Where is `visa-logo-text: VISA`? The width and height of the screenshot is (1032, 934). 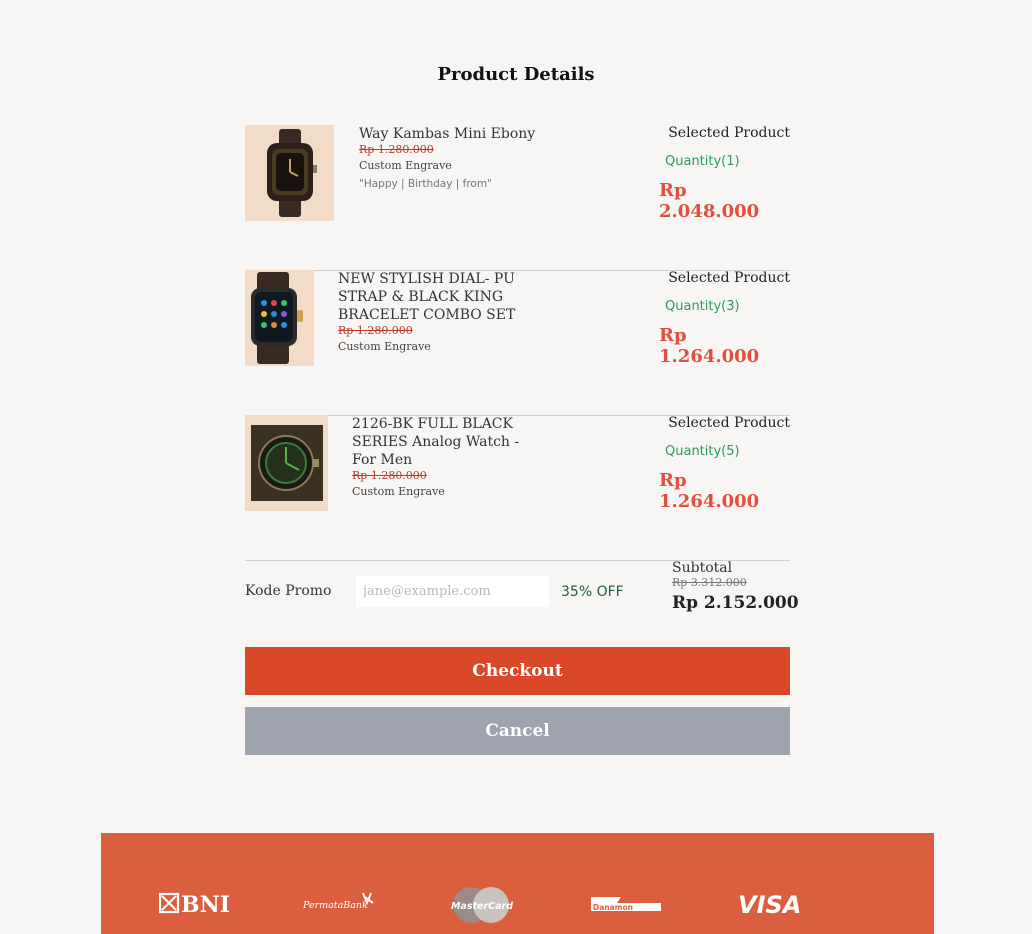
visa-logo-text: VISA is located at coordinates (769, 904).